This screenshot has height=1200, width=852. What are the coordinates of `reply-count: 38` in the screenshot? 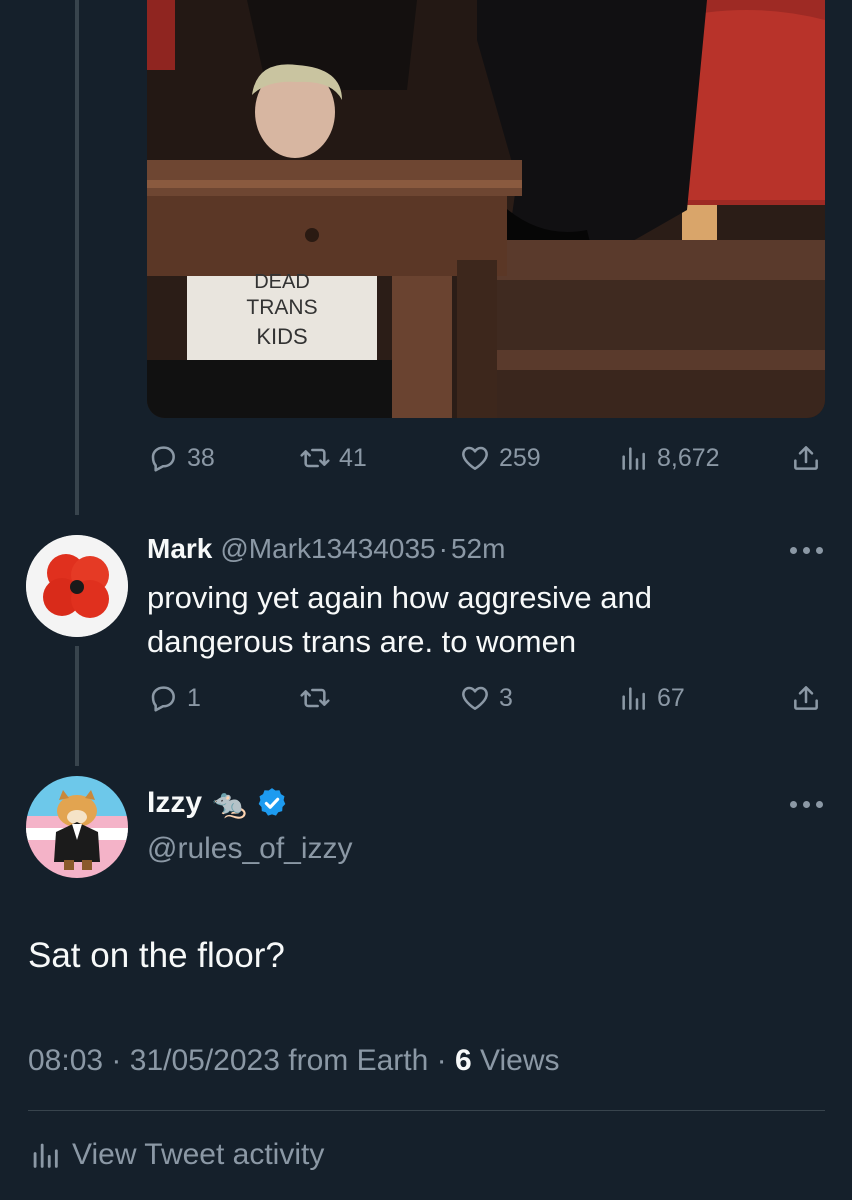 It's located at (201, 457).